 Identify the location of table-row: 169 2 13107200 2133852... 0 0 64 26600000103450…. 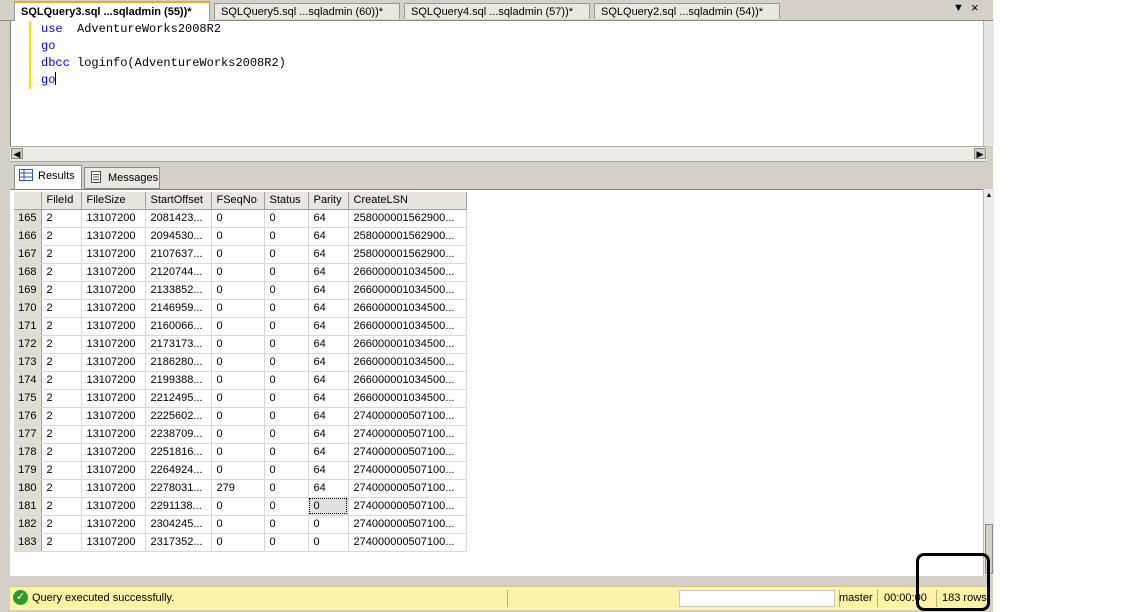
(240, 290).